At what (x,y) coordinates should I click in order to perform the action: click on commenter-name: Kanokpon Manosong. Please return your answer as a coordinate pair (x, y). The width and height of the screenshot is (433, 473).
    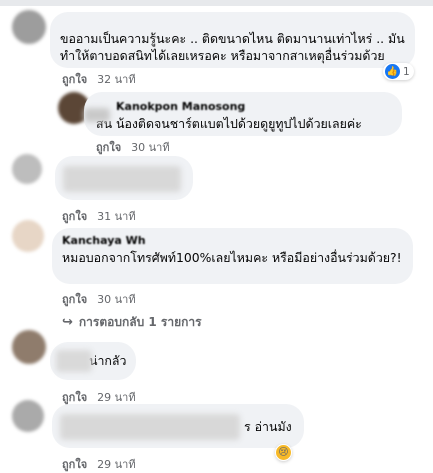
    Looking at the image, I should click on (254, 106).